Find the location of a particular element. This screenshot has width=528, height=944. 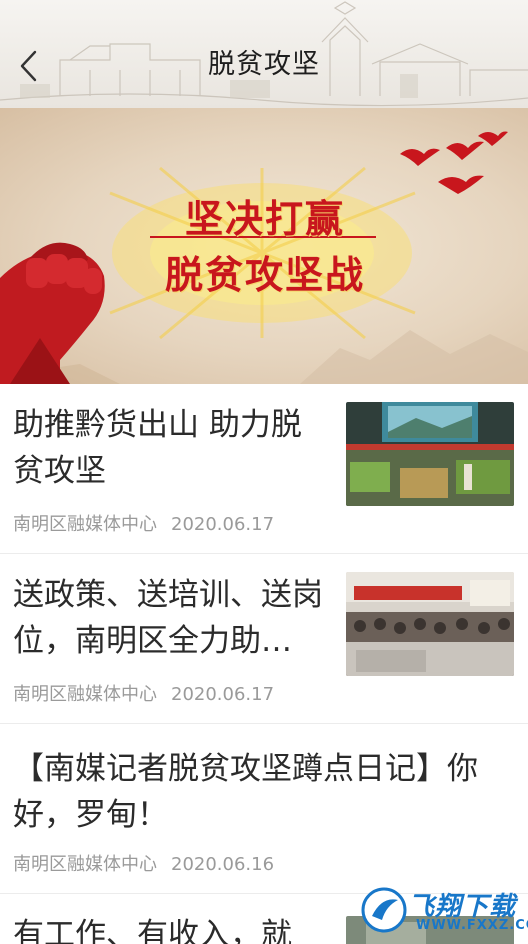

news-meta: 南明区融媒体中心 2020.06.16 is located at coordinates (143, 863).